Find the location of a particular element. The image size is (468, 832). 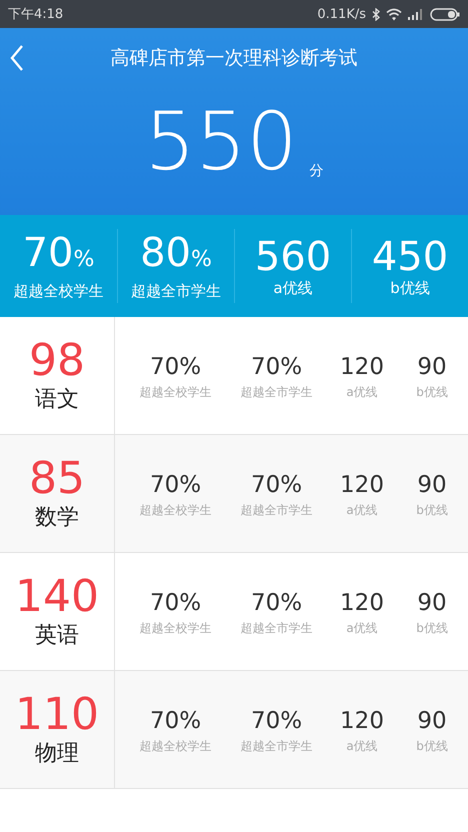

subject-score: 85 is located at coordinates (57, 478).